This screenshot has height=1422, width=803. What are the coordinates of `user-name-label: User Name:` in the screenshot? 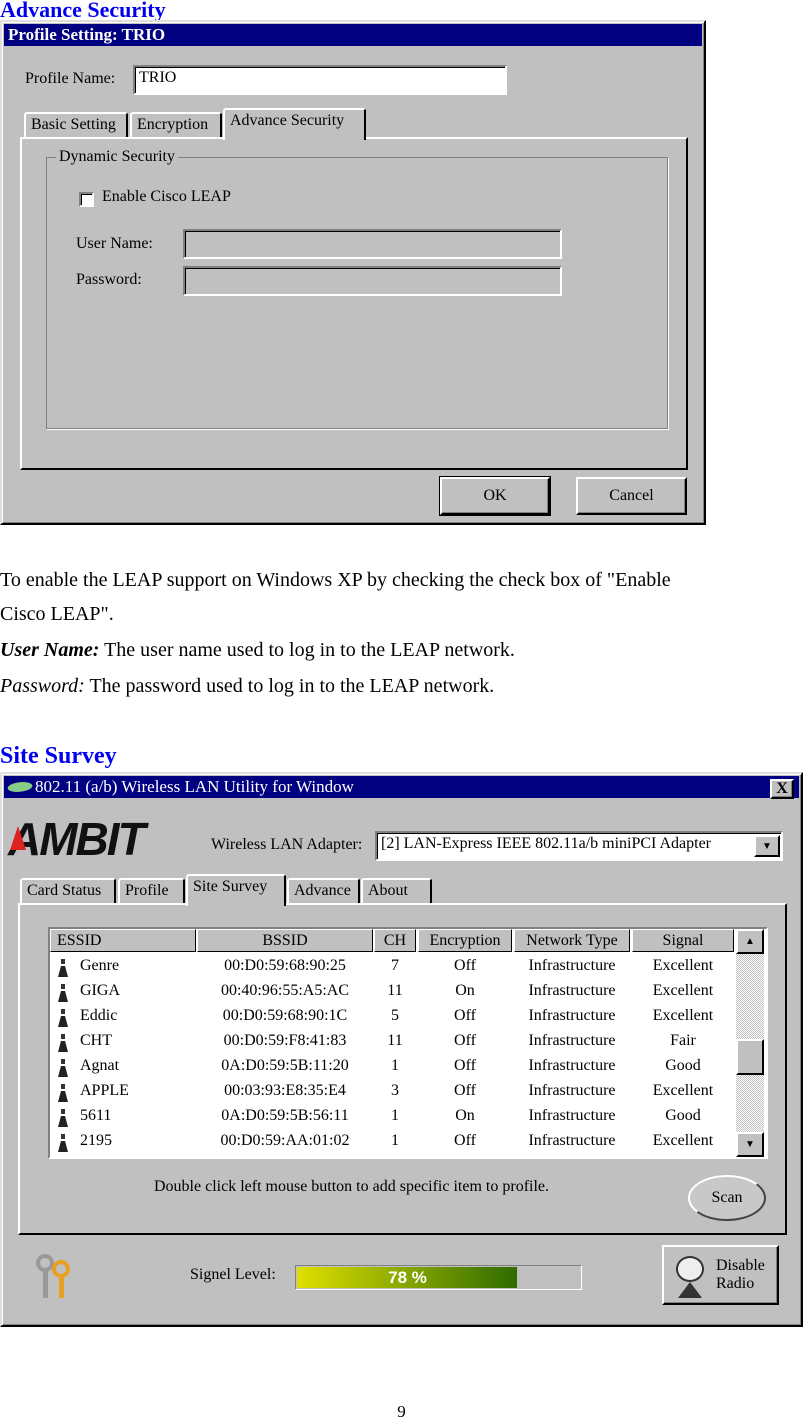 It's located at (114, 243).